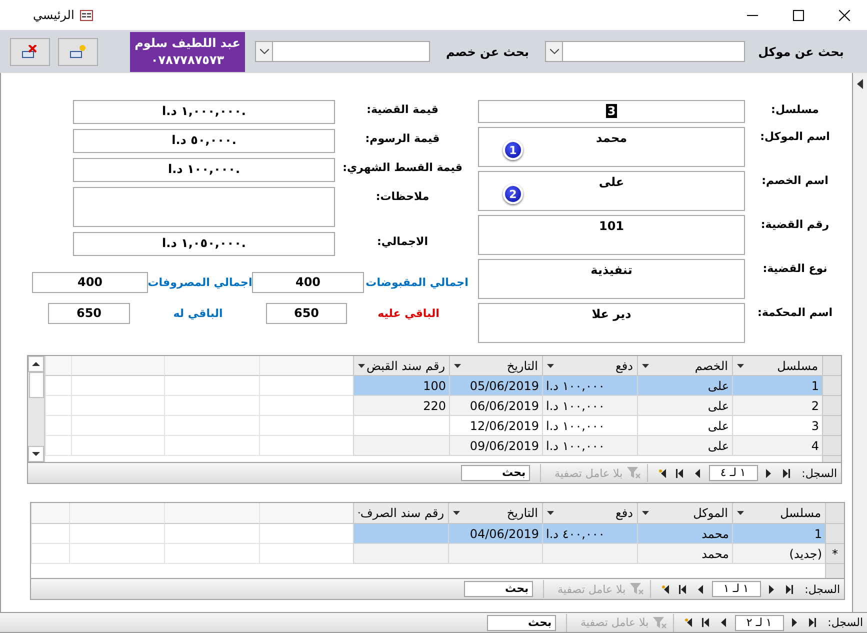 The width and height of the screenshot is (867, 633). Describe the element at coordinates (437, 554) in the screenshot. I see `table-row: * (جديد) محمد` at that location.